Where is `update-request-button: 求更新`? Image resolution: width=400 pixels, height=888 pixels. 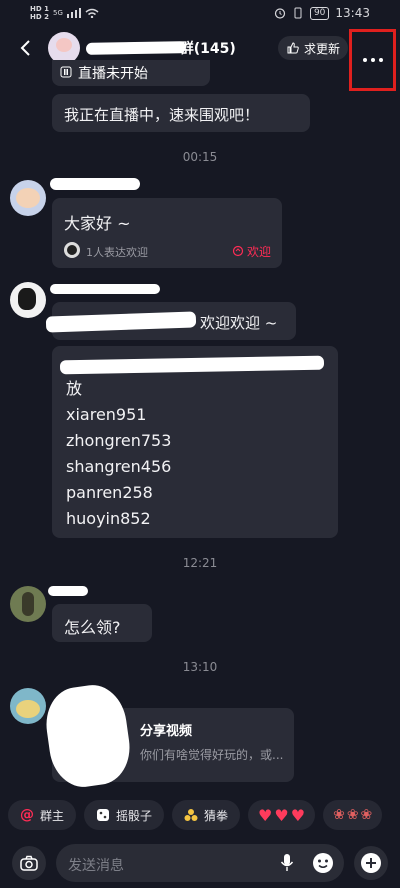 update-request-button: 求更新 is located at coordinates (313, 48).